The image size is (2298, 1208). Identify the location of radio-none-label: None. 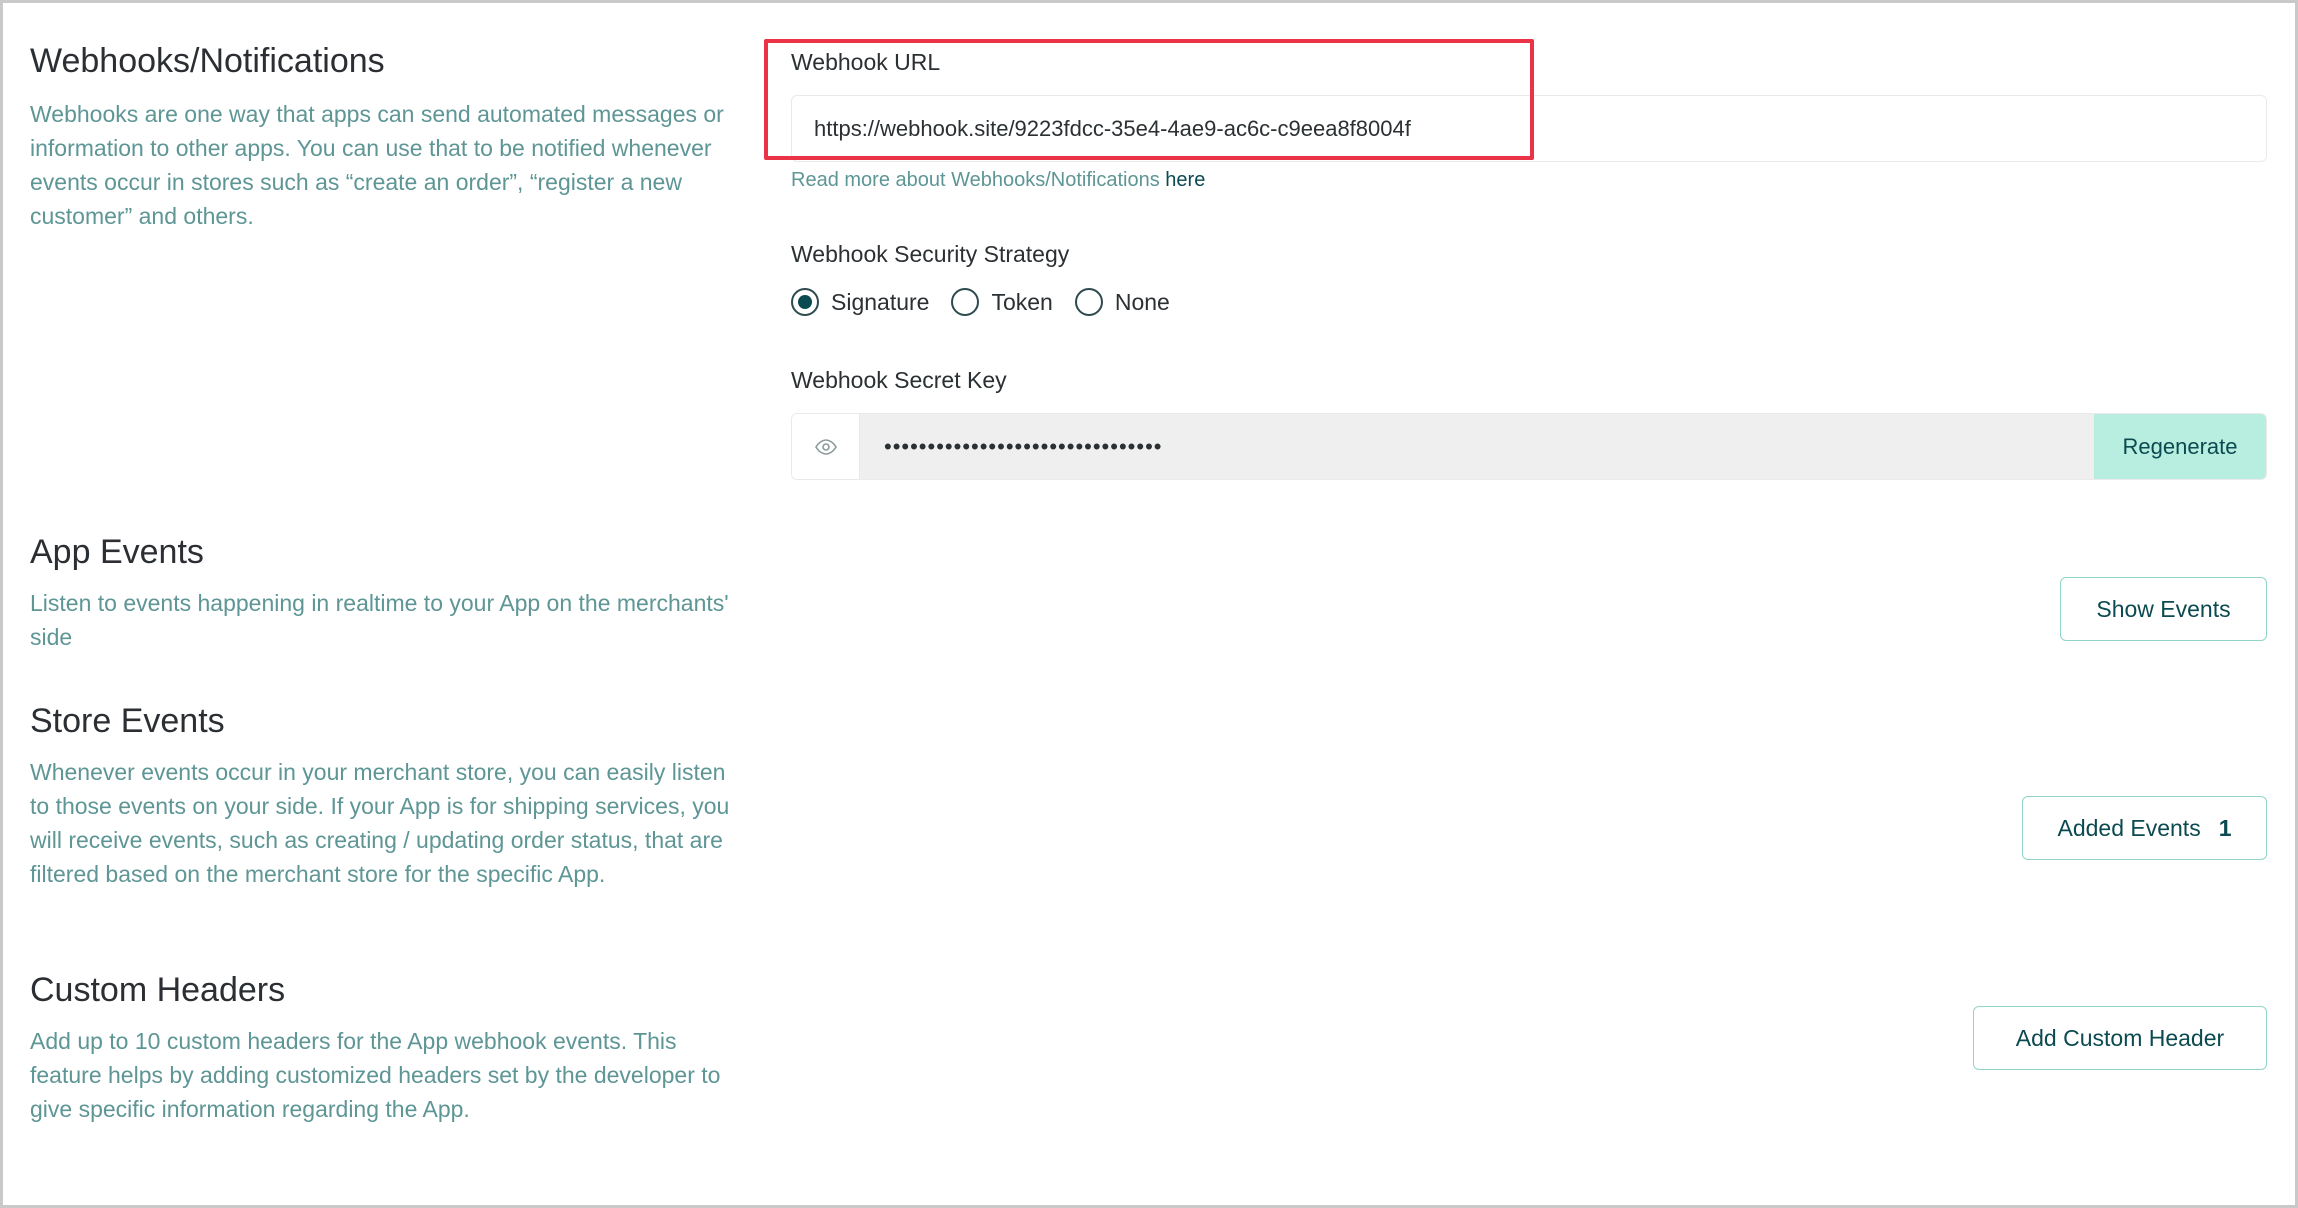
(1142, 301).